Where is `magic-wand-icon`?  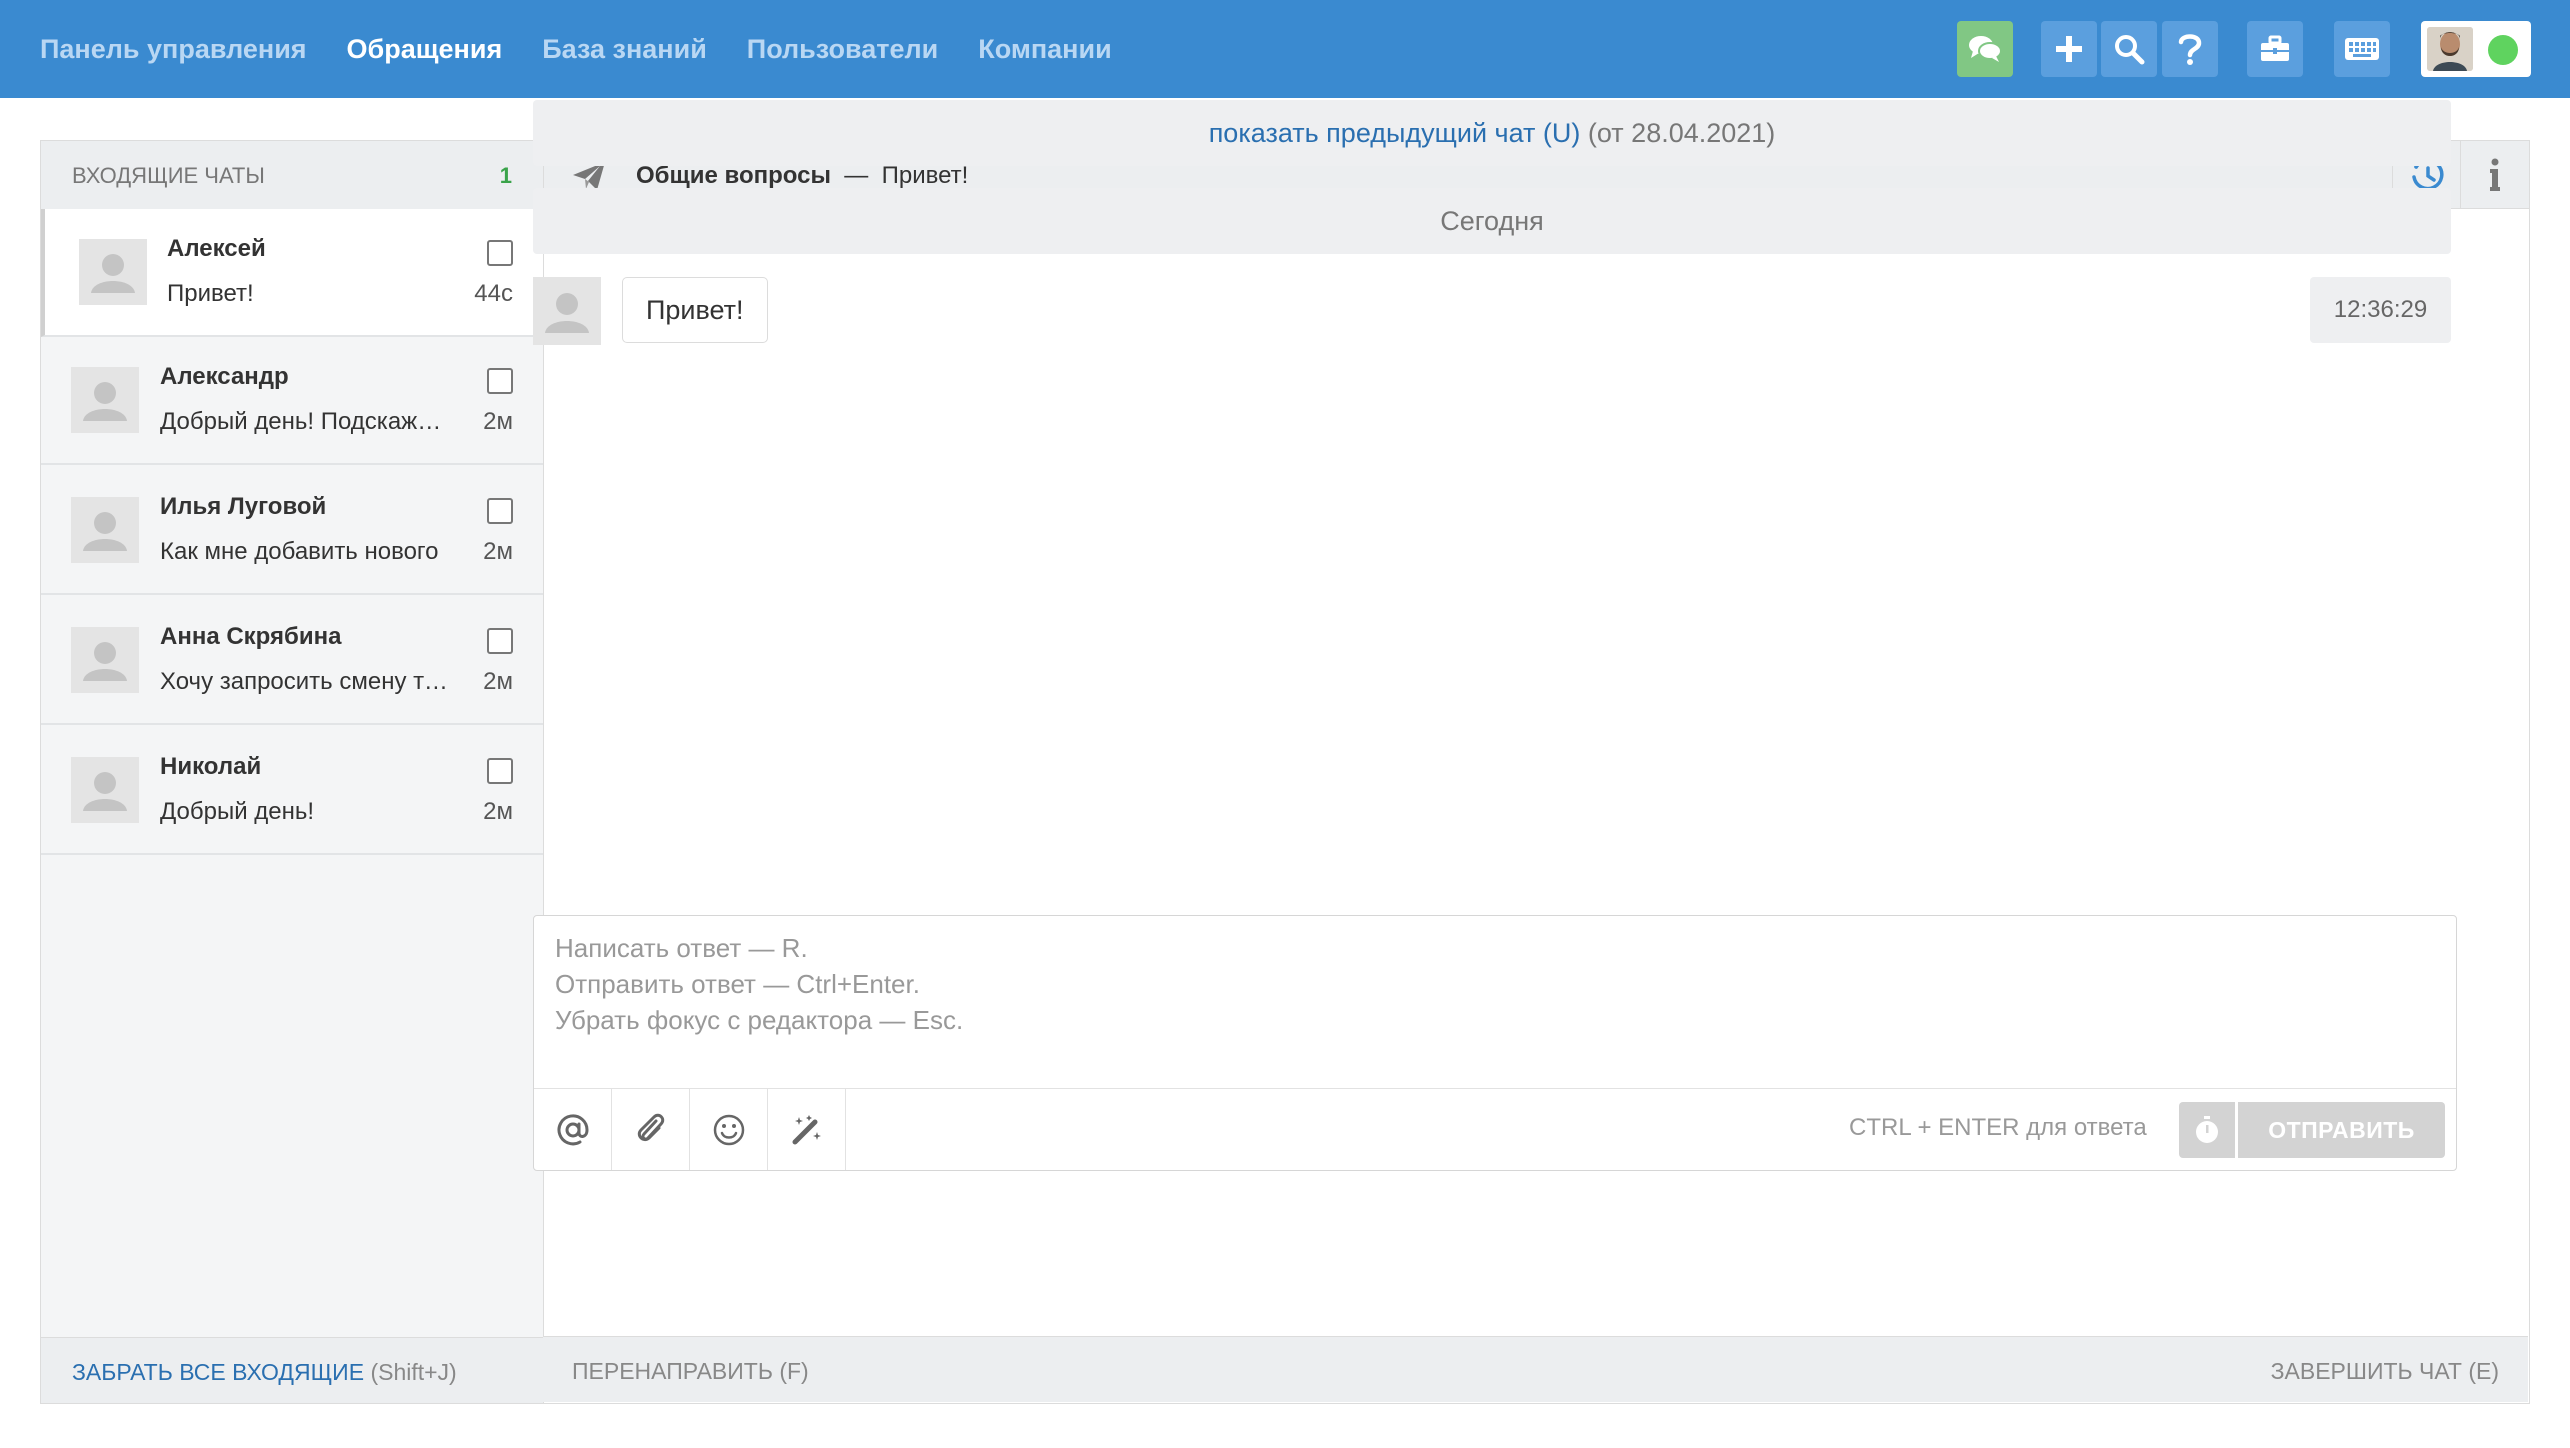 magic-wand-icon is located at coordinates (806, 1129).